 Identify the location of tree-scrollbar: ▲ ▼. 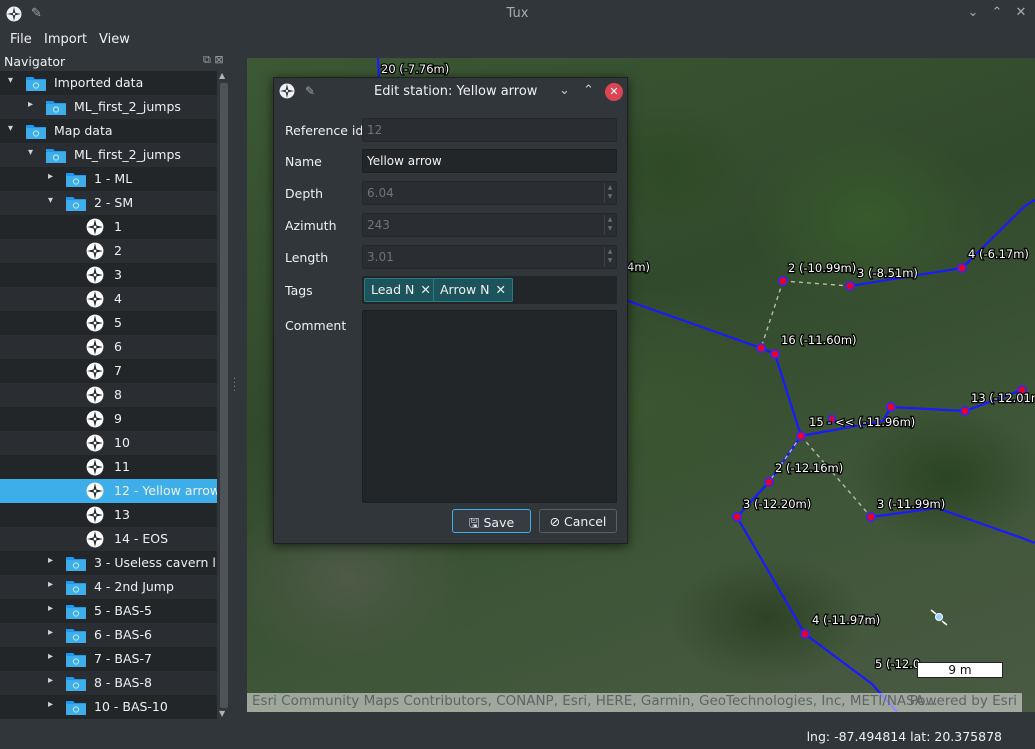
(224, 395).